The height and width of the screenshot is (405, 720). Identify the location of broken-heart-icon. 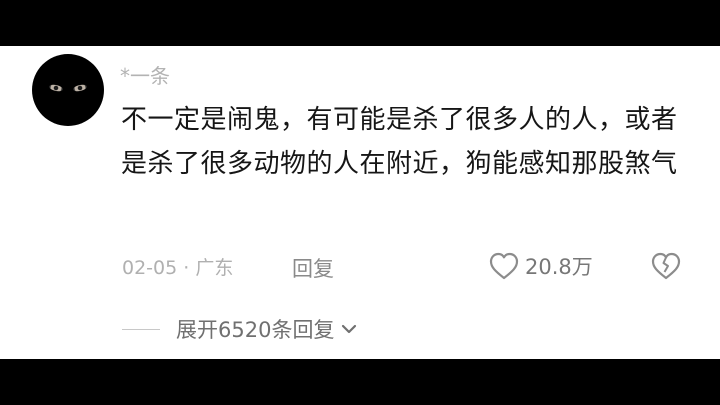
(666, 266).